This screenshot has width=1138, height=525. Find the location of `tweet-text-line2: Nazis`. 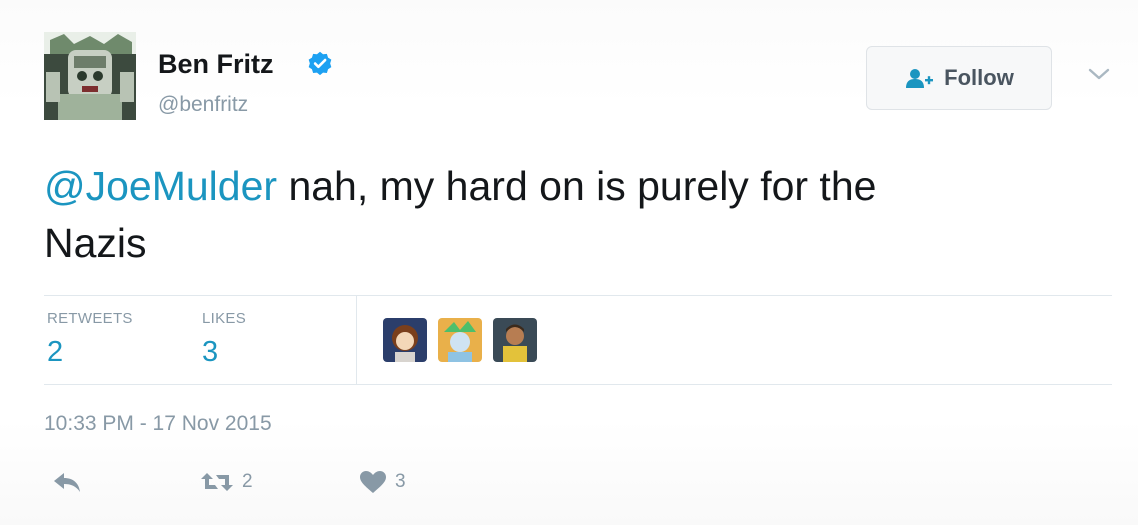

tweet-text-line2: Nazis is located at coordinates (95, 243).